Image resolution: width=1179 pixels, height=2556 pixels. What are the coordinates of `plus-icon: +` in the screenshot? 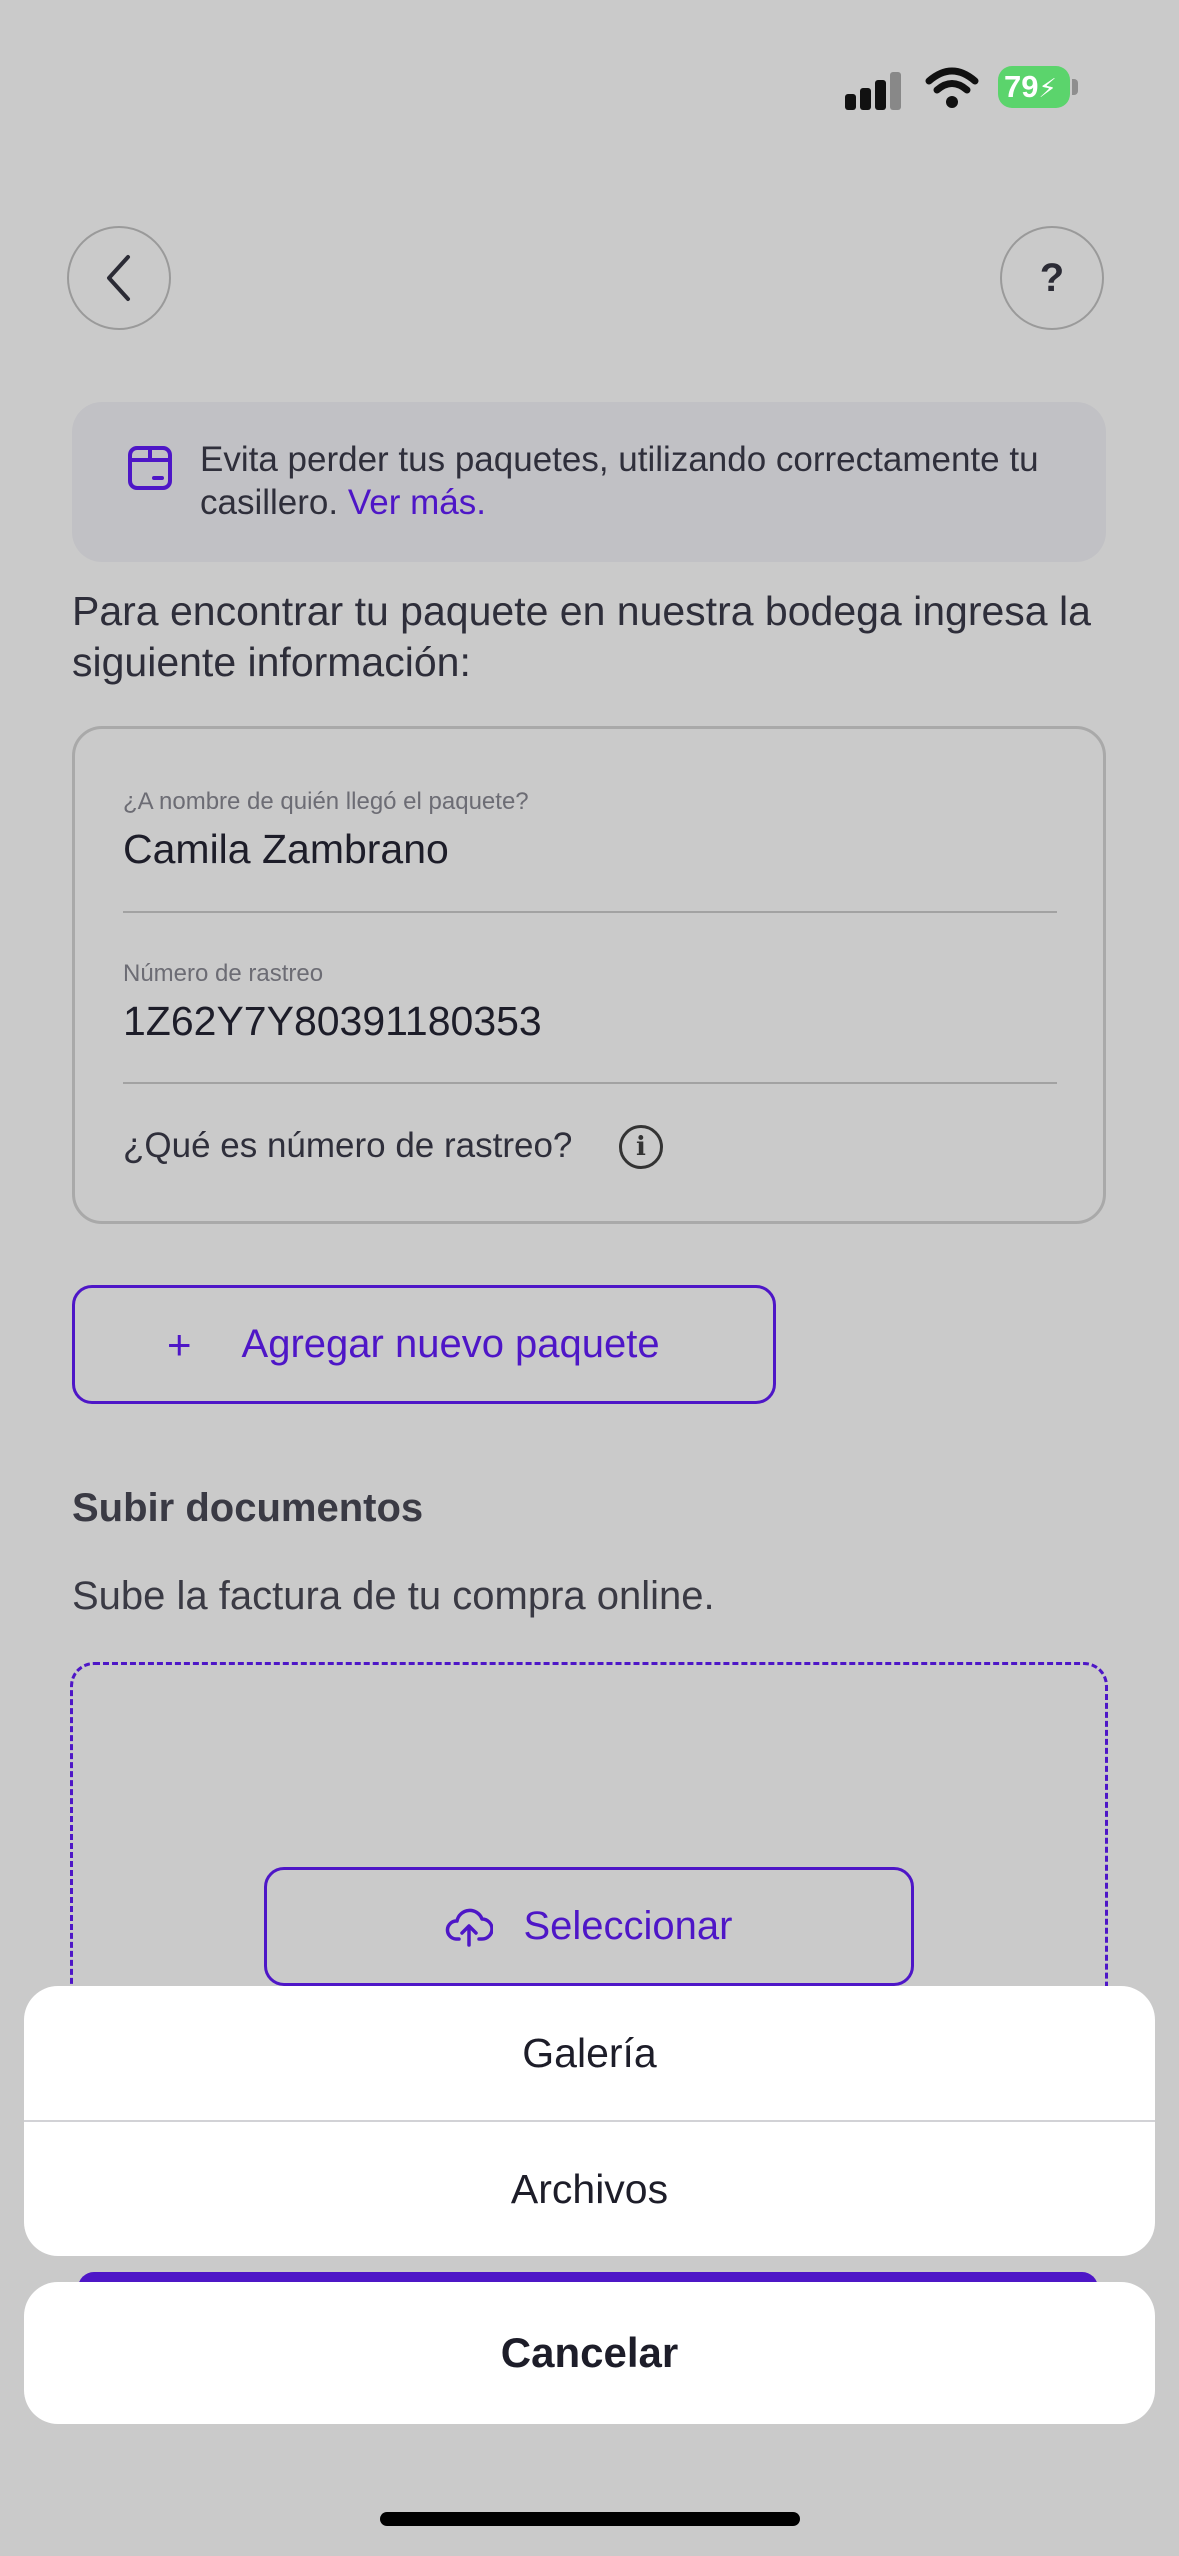 It's located at (179, 1344).